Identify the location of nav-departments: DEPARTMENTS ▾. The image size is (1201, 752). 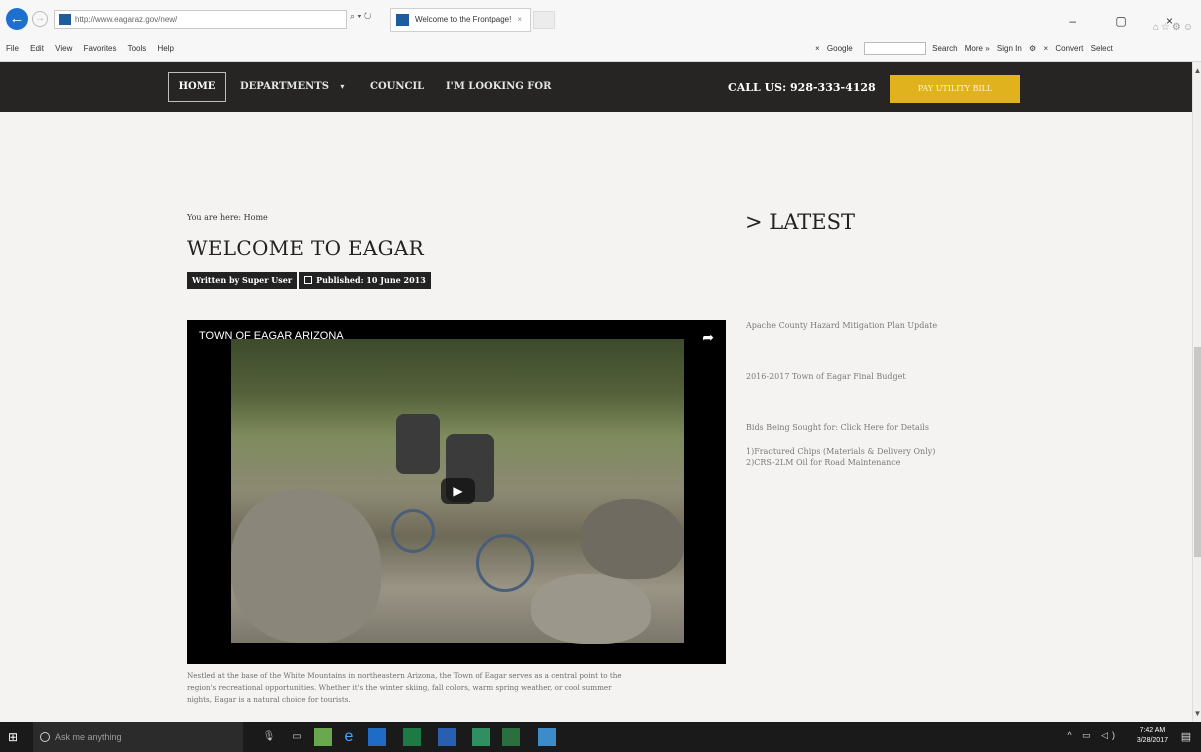
(292, 86).